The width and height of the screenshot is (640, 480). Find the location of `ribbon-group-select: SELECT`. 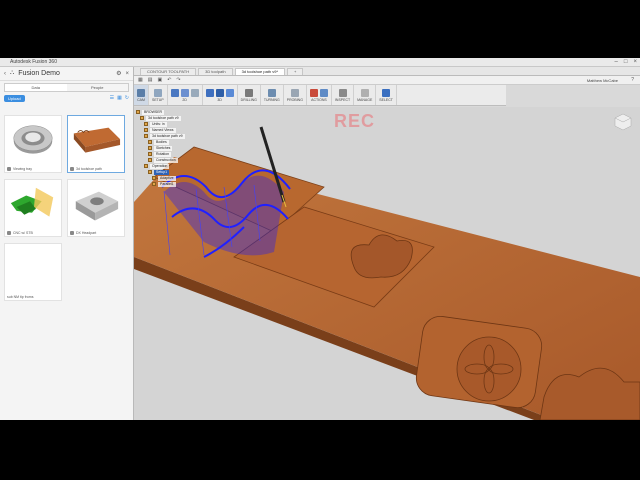

ribbon-group-select: SELECT is located at coordinates (386, 95).